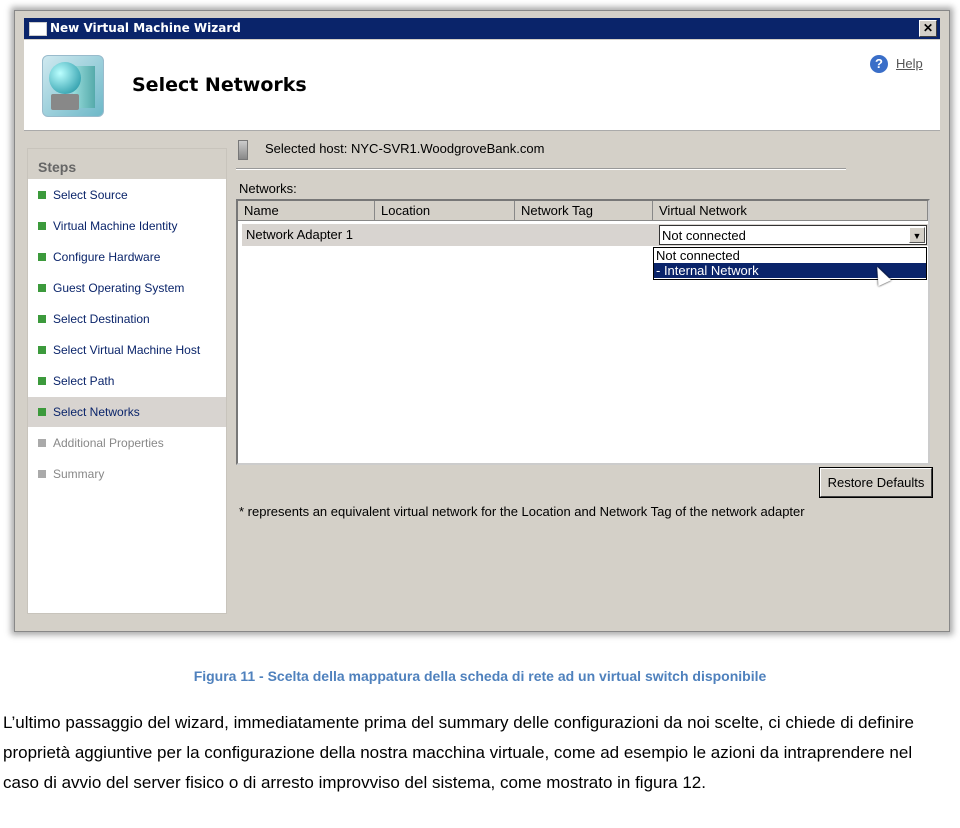 The image size is (960, 828). Describe the element at coordinates (585, 235) in the screenshot. I see `table-row: Network Adapter 1 Not connected ▼` at that location.